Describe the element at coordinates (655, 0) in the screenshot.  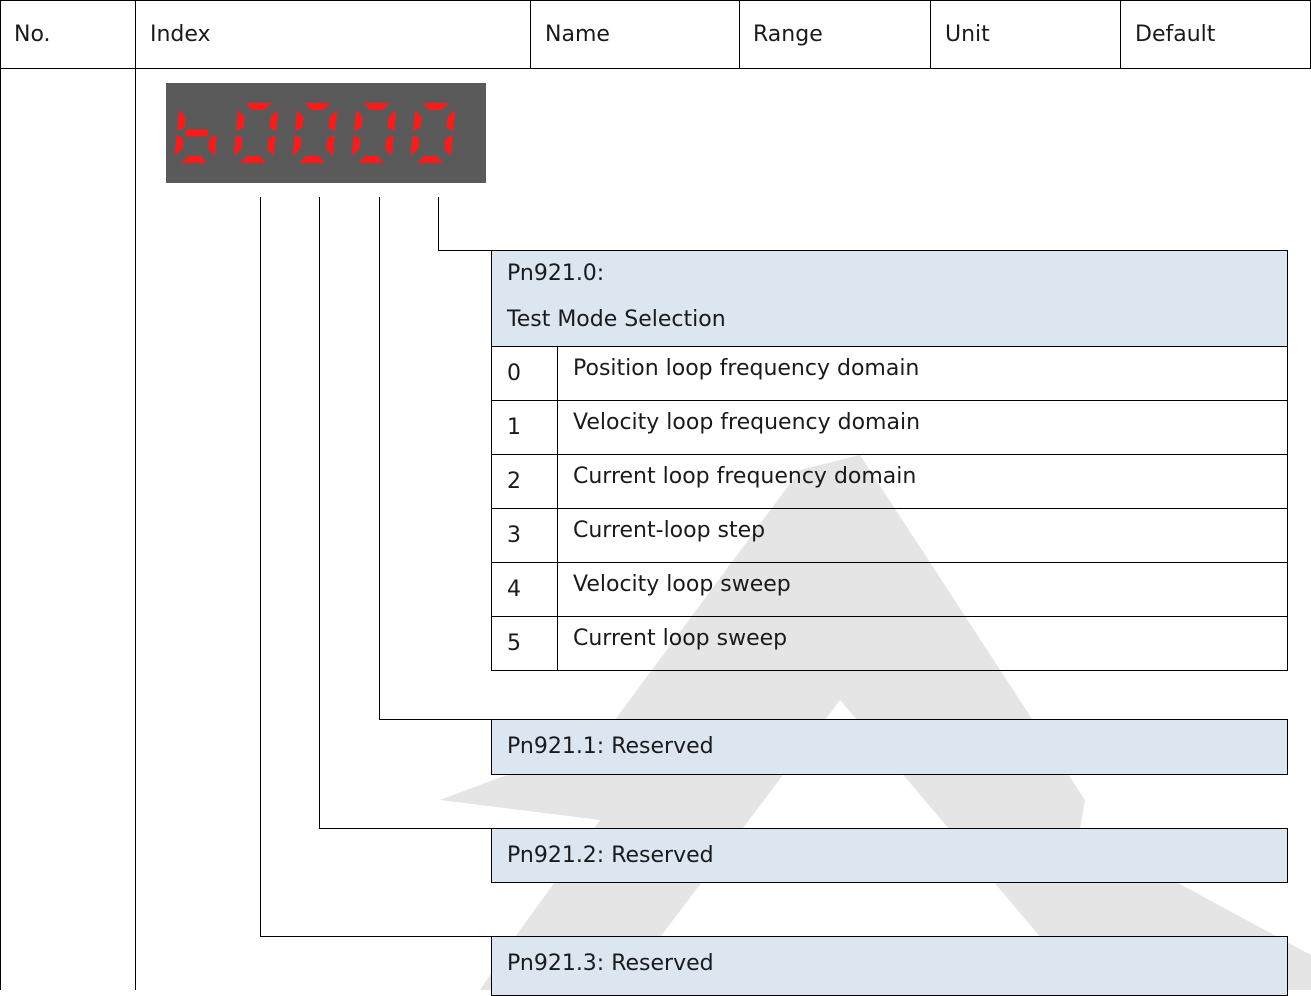
I see `header-top-border` at that location.